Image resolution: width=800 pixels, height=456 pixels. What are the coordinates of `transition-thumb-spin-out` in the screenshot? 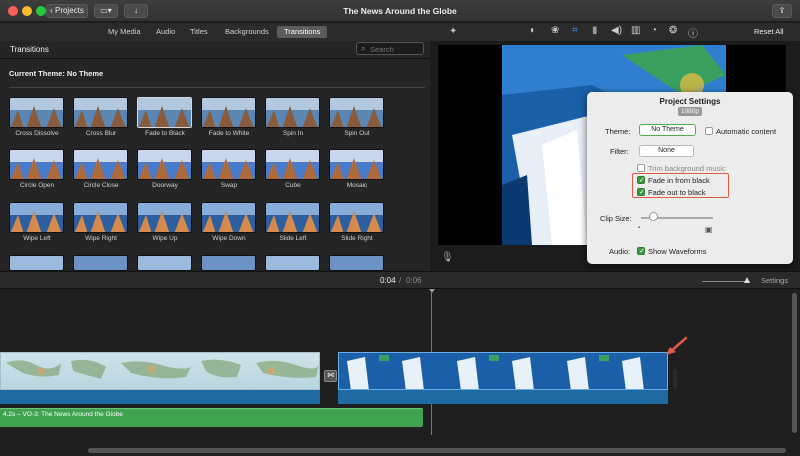 It's located at (356, 112).